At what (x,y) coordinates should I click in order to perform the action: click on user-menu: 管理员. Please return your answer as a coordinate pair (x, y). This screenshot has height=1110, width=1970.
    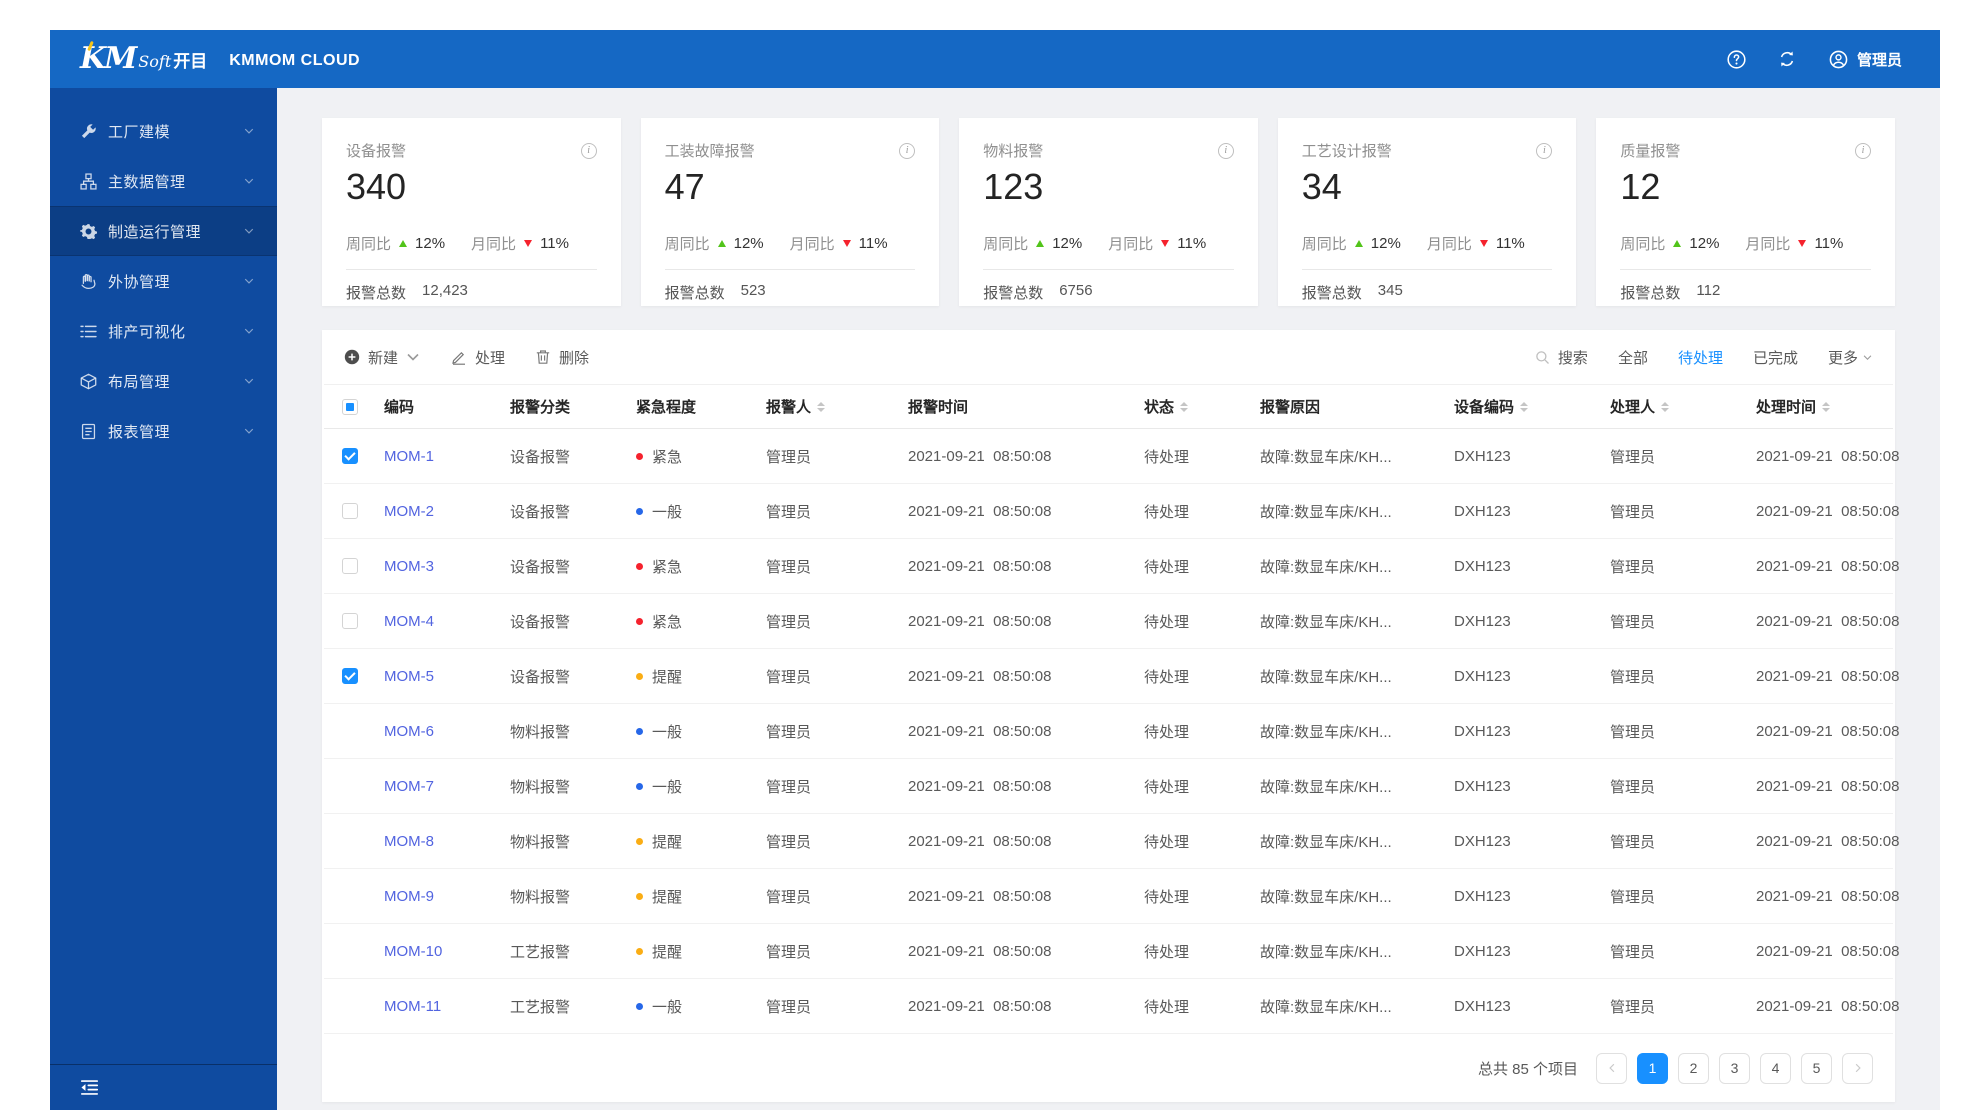
    Looking at the image, I should click on (1865, 59).